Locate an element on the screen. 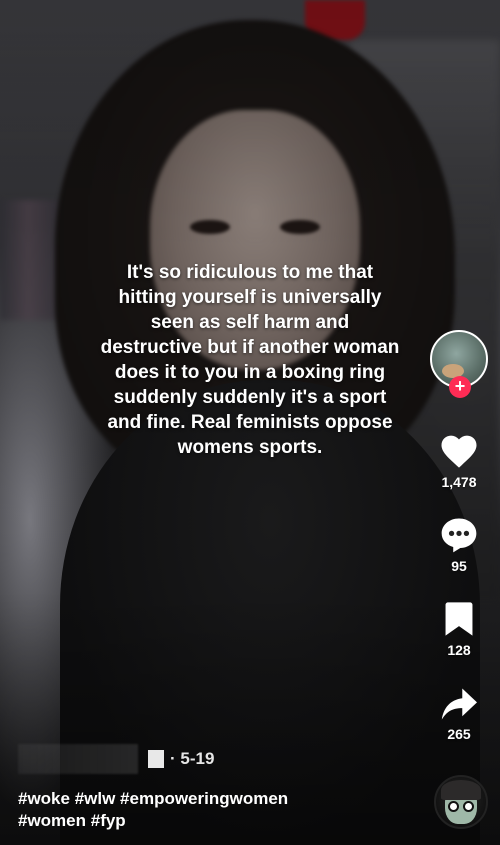 The width and height of the screenshot is (500, 845). post-caption: #woke #wlw #empoweringwomen #women #fyp is located at coordinates (218, 810).